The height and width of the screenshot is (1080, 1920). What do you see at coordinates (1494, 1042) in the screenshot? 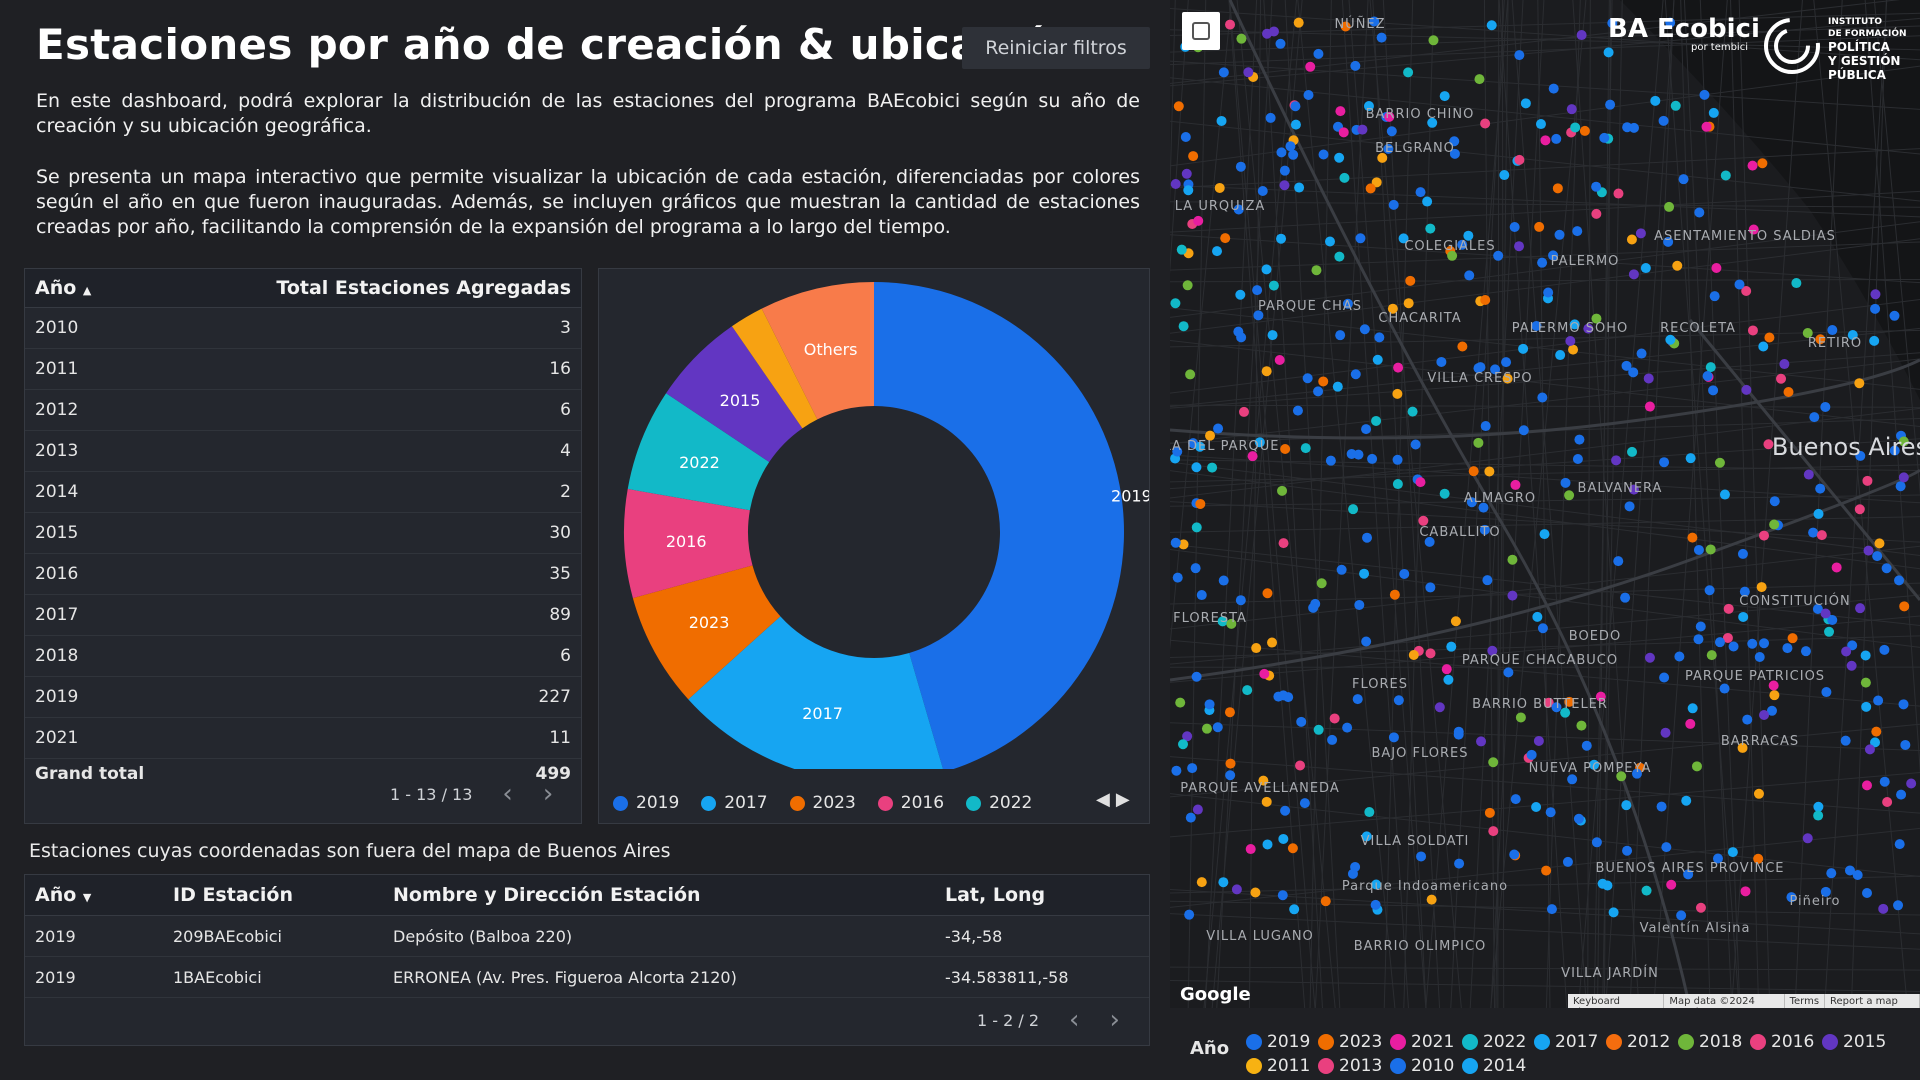
I see `map-legend-item: 2022` at bounding box center [1494, 1042].